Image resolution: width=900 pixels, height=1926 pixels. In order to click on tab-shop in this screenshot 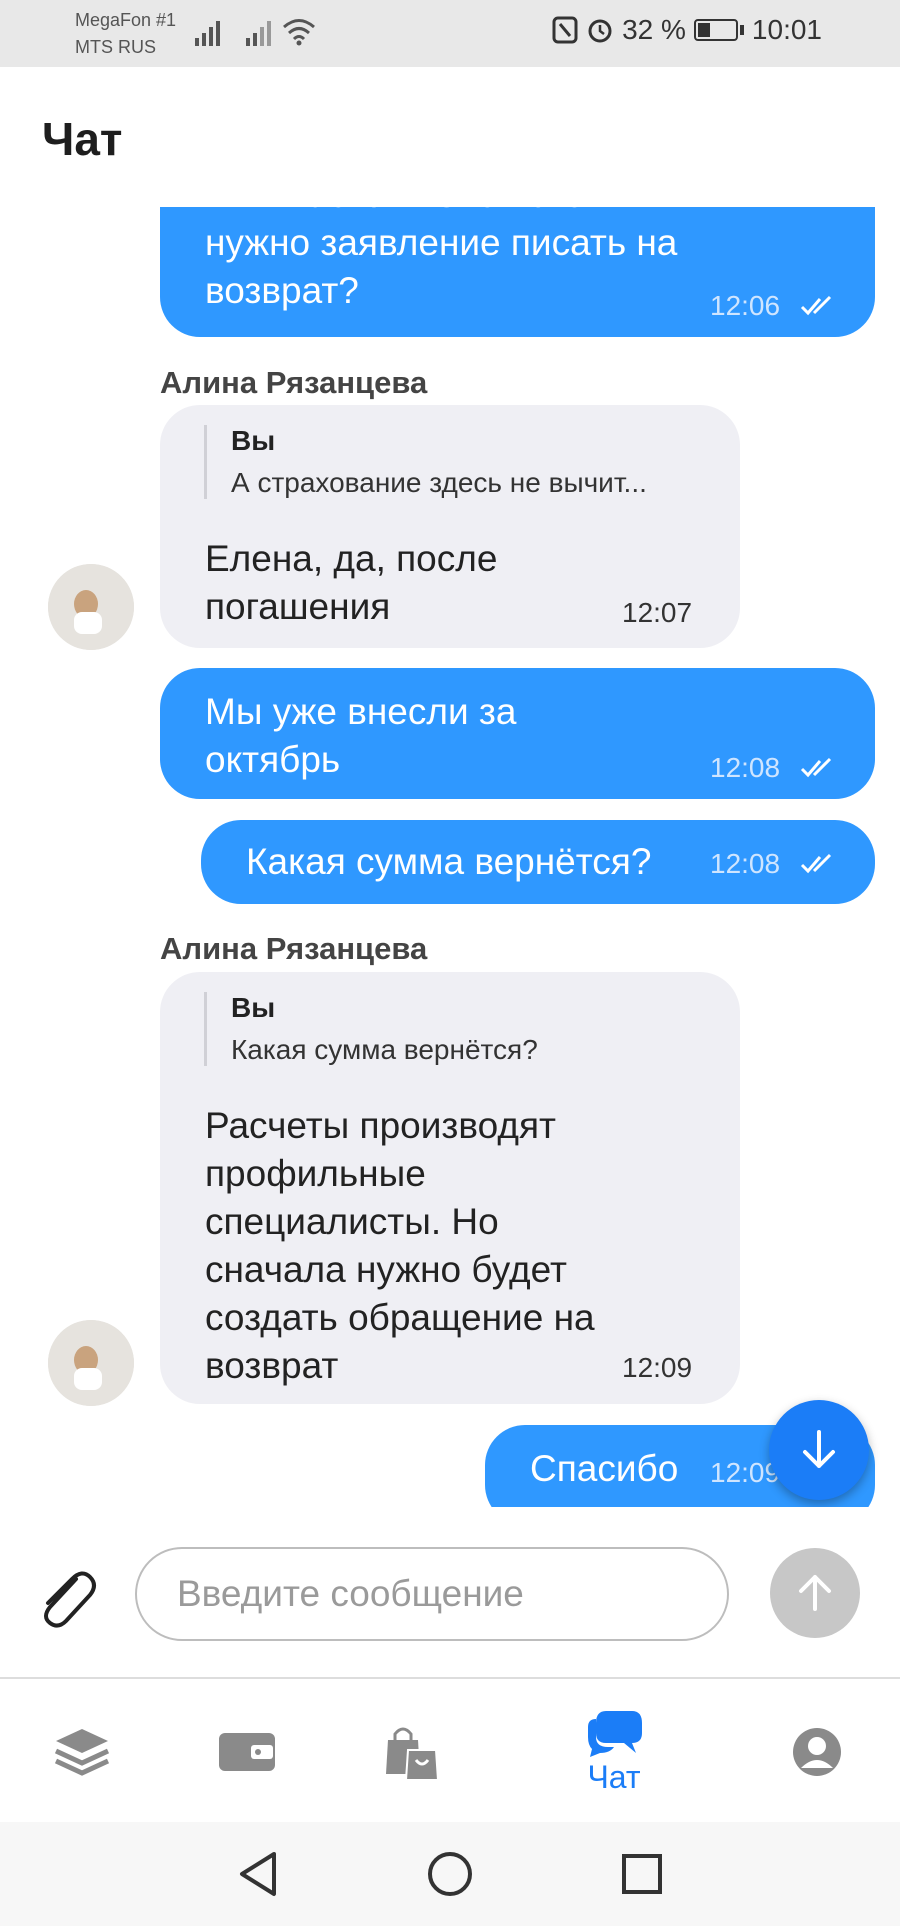, I will do `click(412, 1751)`.